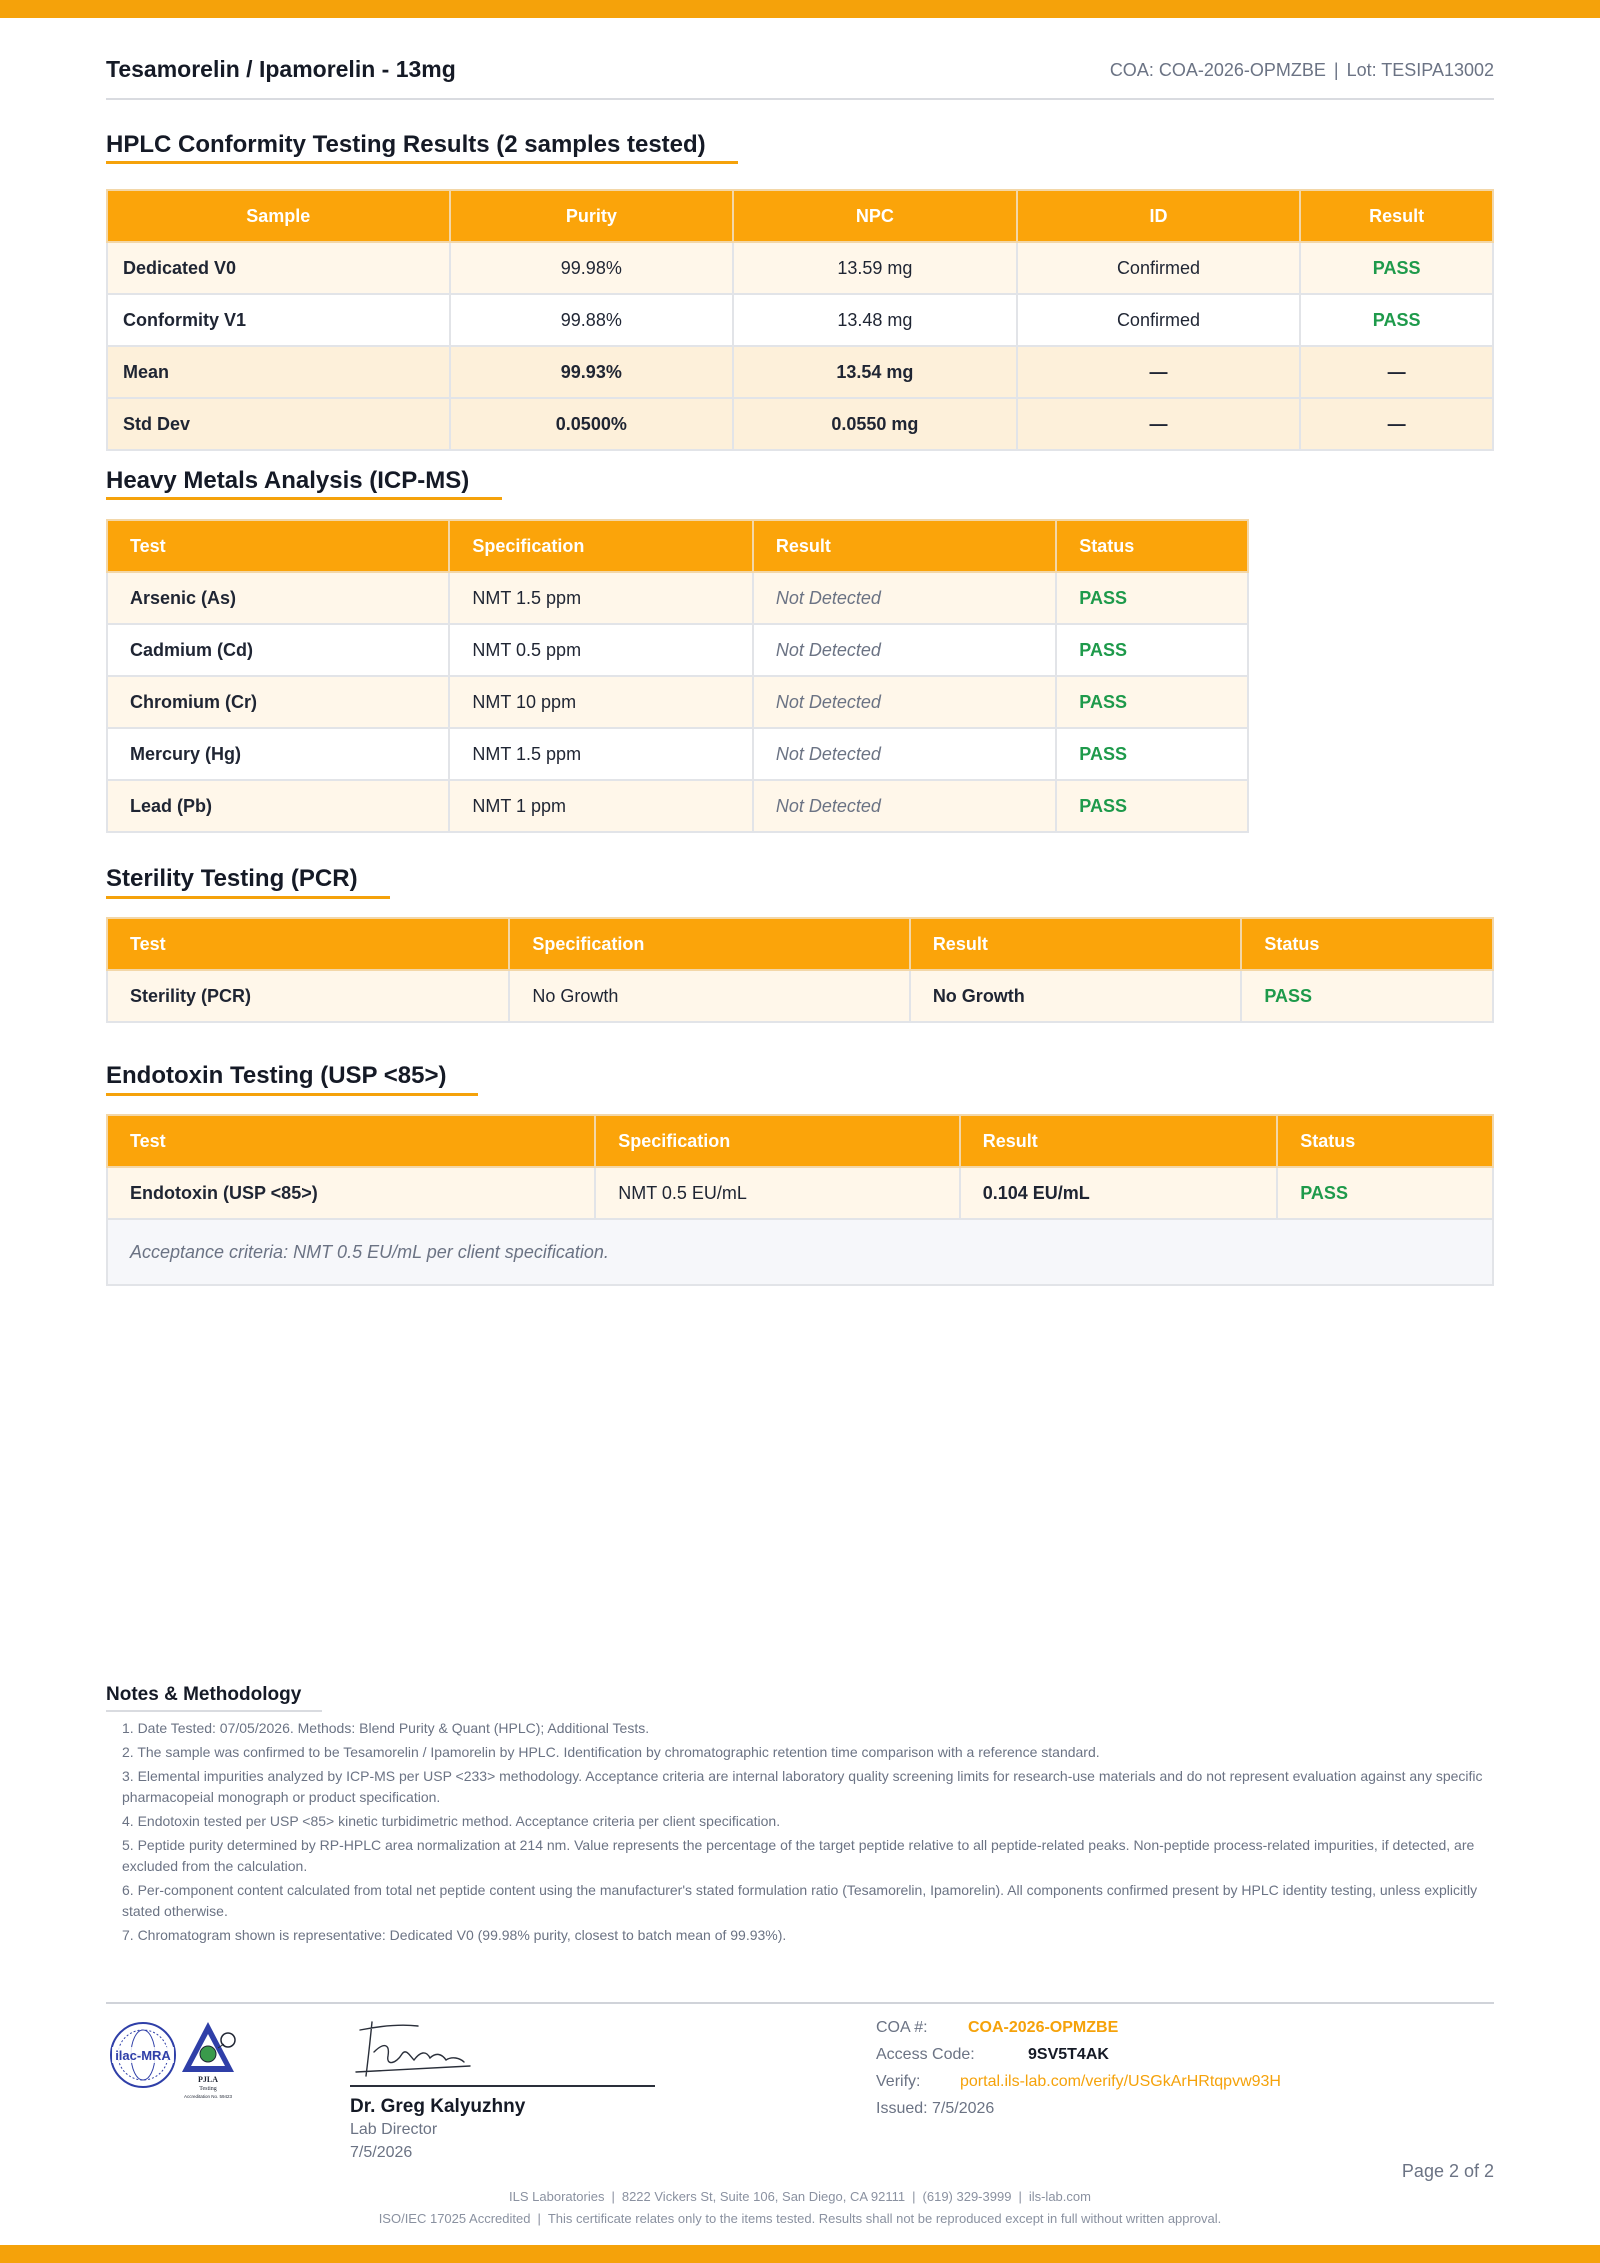 This screenshot has width=1600, height=2263. Describe the element at coordinates (1068, 2054) in the screenshot. I see `access-code-value: 9SV5T4AK` at that location.